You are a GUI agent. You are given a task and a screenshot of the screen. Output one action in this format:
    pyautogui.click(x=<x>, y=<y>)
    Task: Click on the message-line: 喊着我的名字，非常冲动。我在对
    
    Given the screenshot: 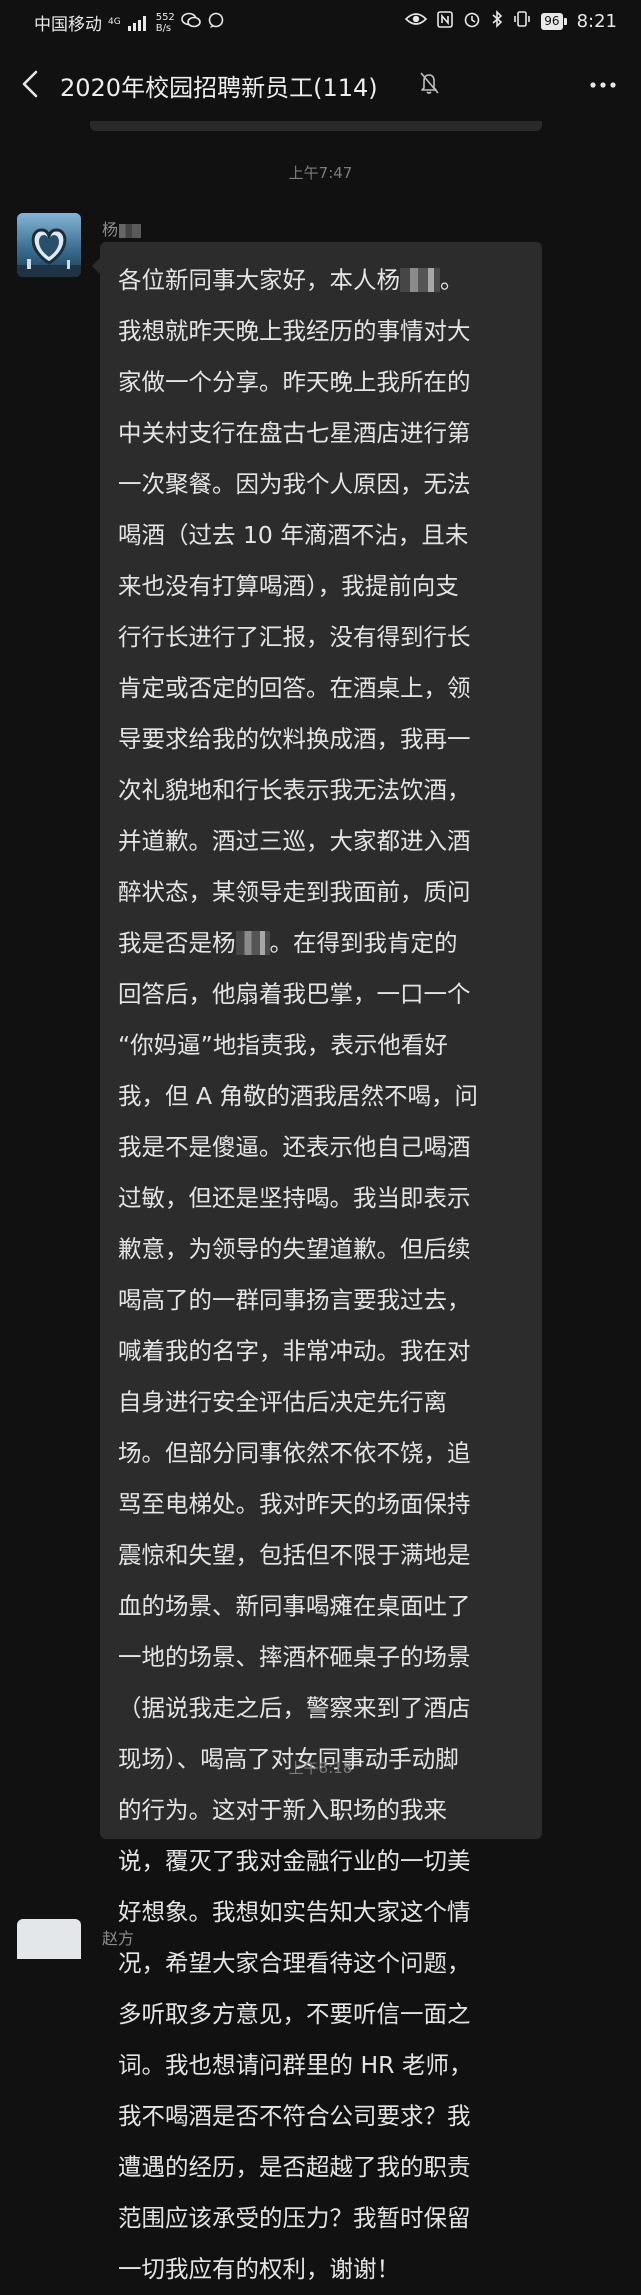 What is the action you would take?
    pyautogui.click(x=294, y=1351)
    